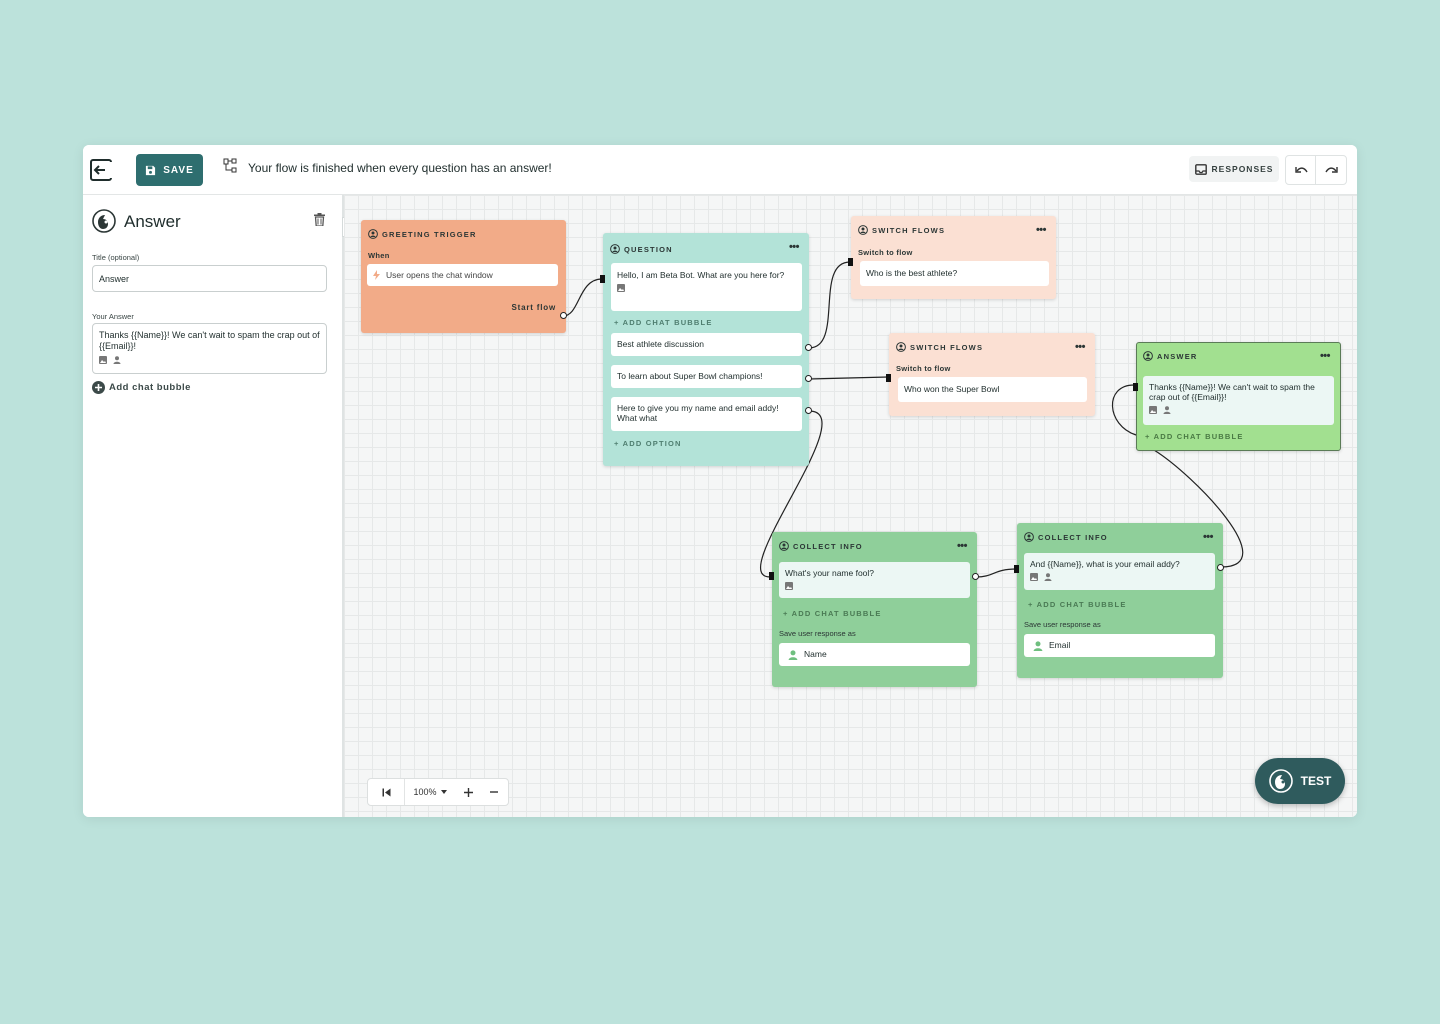  What do you see at coordinates (430, 792) in the screenshot?
I see `zoom-level-select: 100%` at bounding box center [430, 792].